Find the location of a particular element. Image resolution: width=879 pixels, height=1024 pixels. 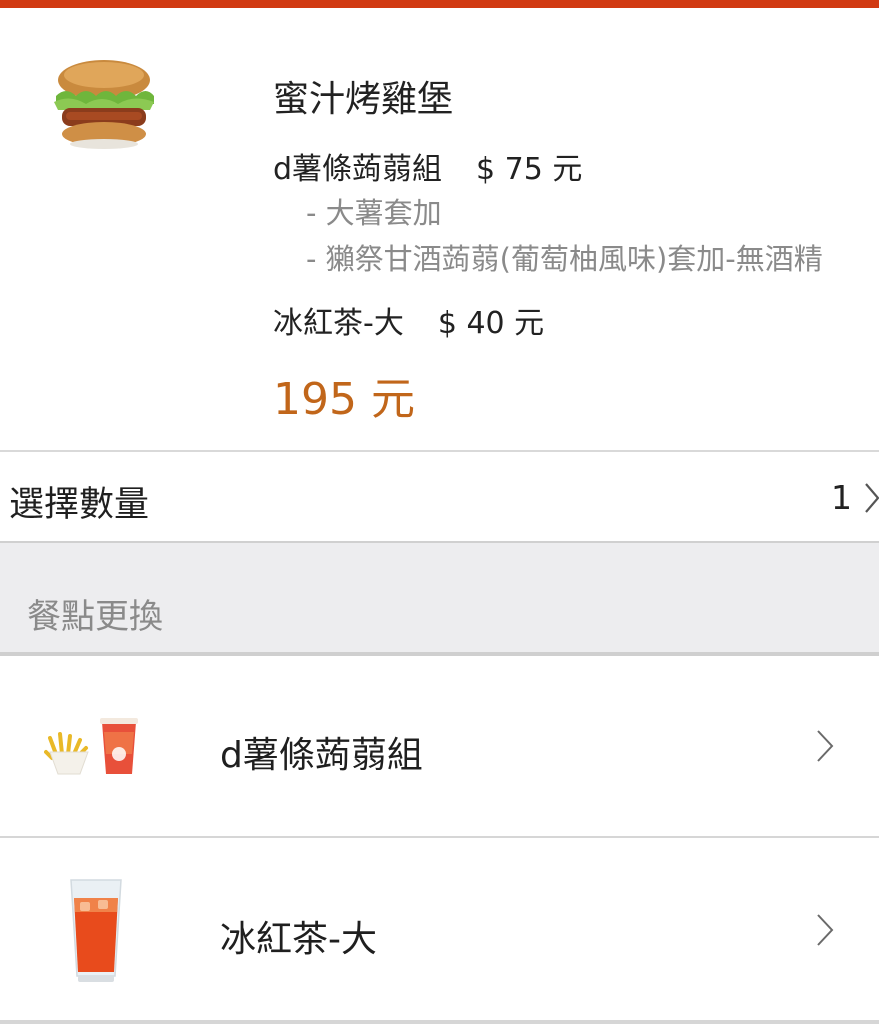

combo-price: $ 75 元 is located at coordinates (529, 169).